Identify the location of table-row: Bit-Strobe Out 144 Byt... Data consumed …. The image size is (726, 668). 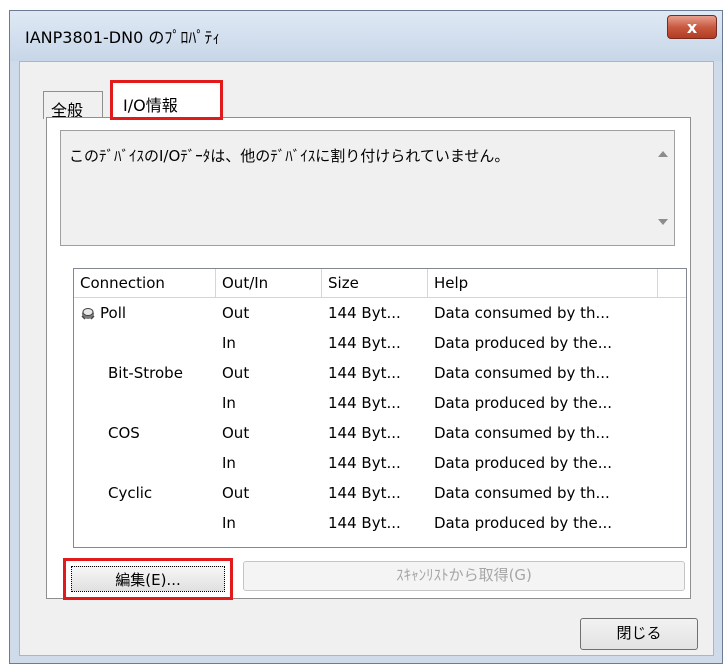
(380, 373).